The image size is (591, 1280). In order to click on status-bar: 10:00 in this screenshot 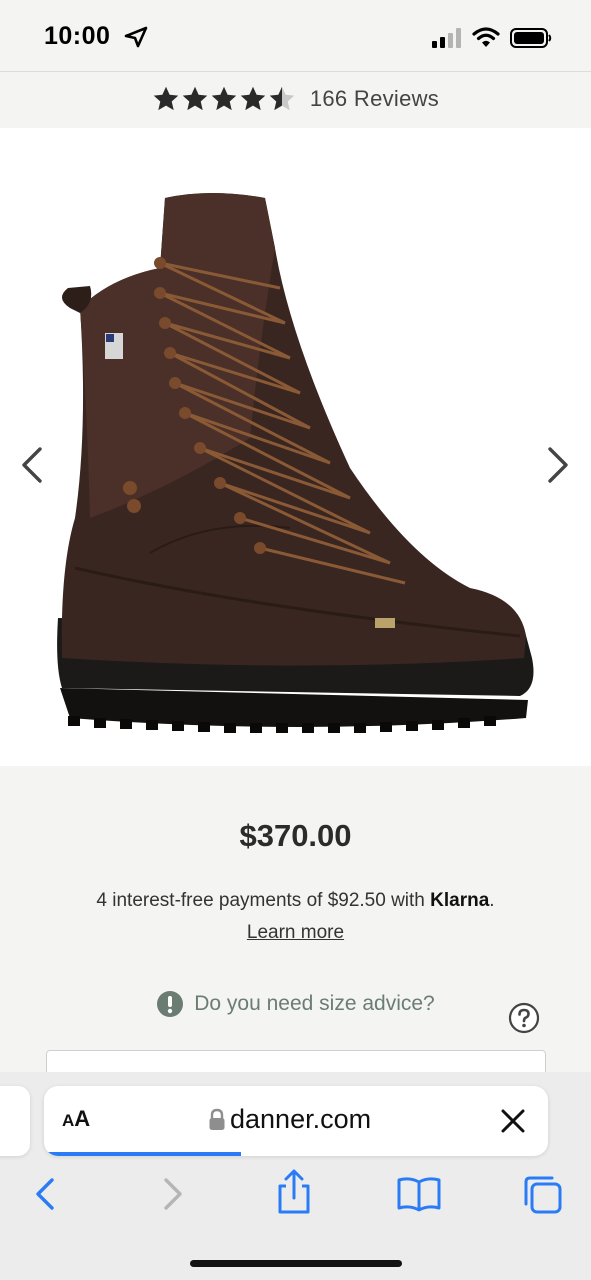, I will do `click(295, 36)`.